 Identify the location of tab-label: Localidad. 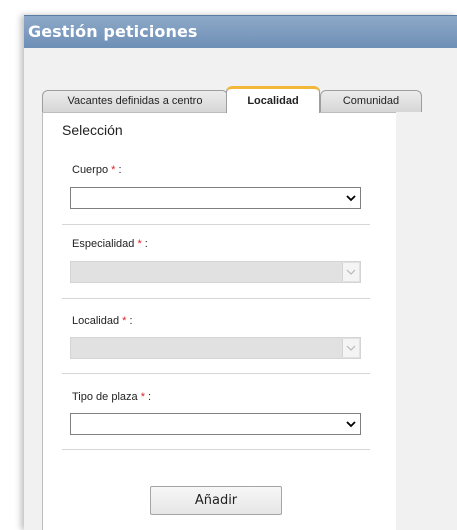
(273, 101).